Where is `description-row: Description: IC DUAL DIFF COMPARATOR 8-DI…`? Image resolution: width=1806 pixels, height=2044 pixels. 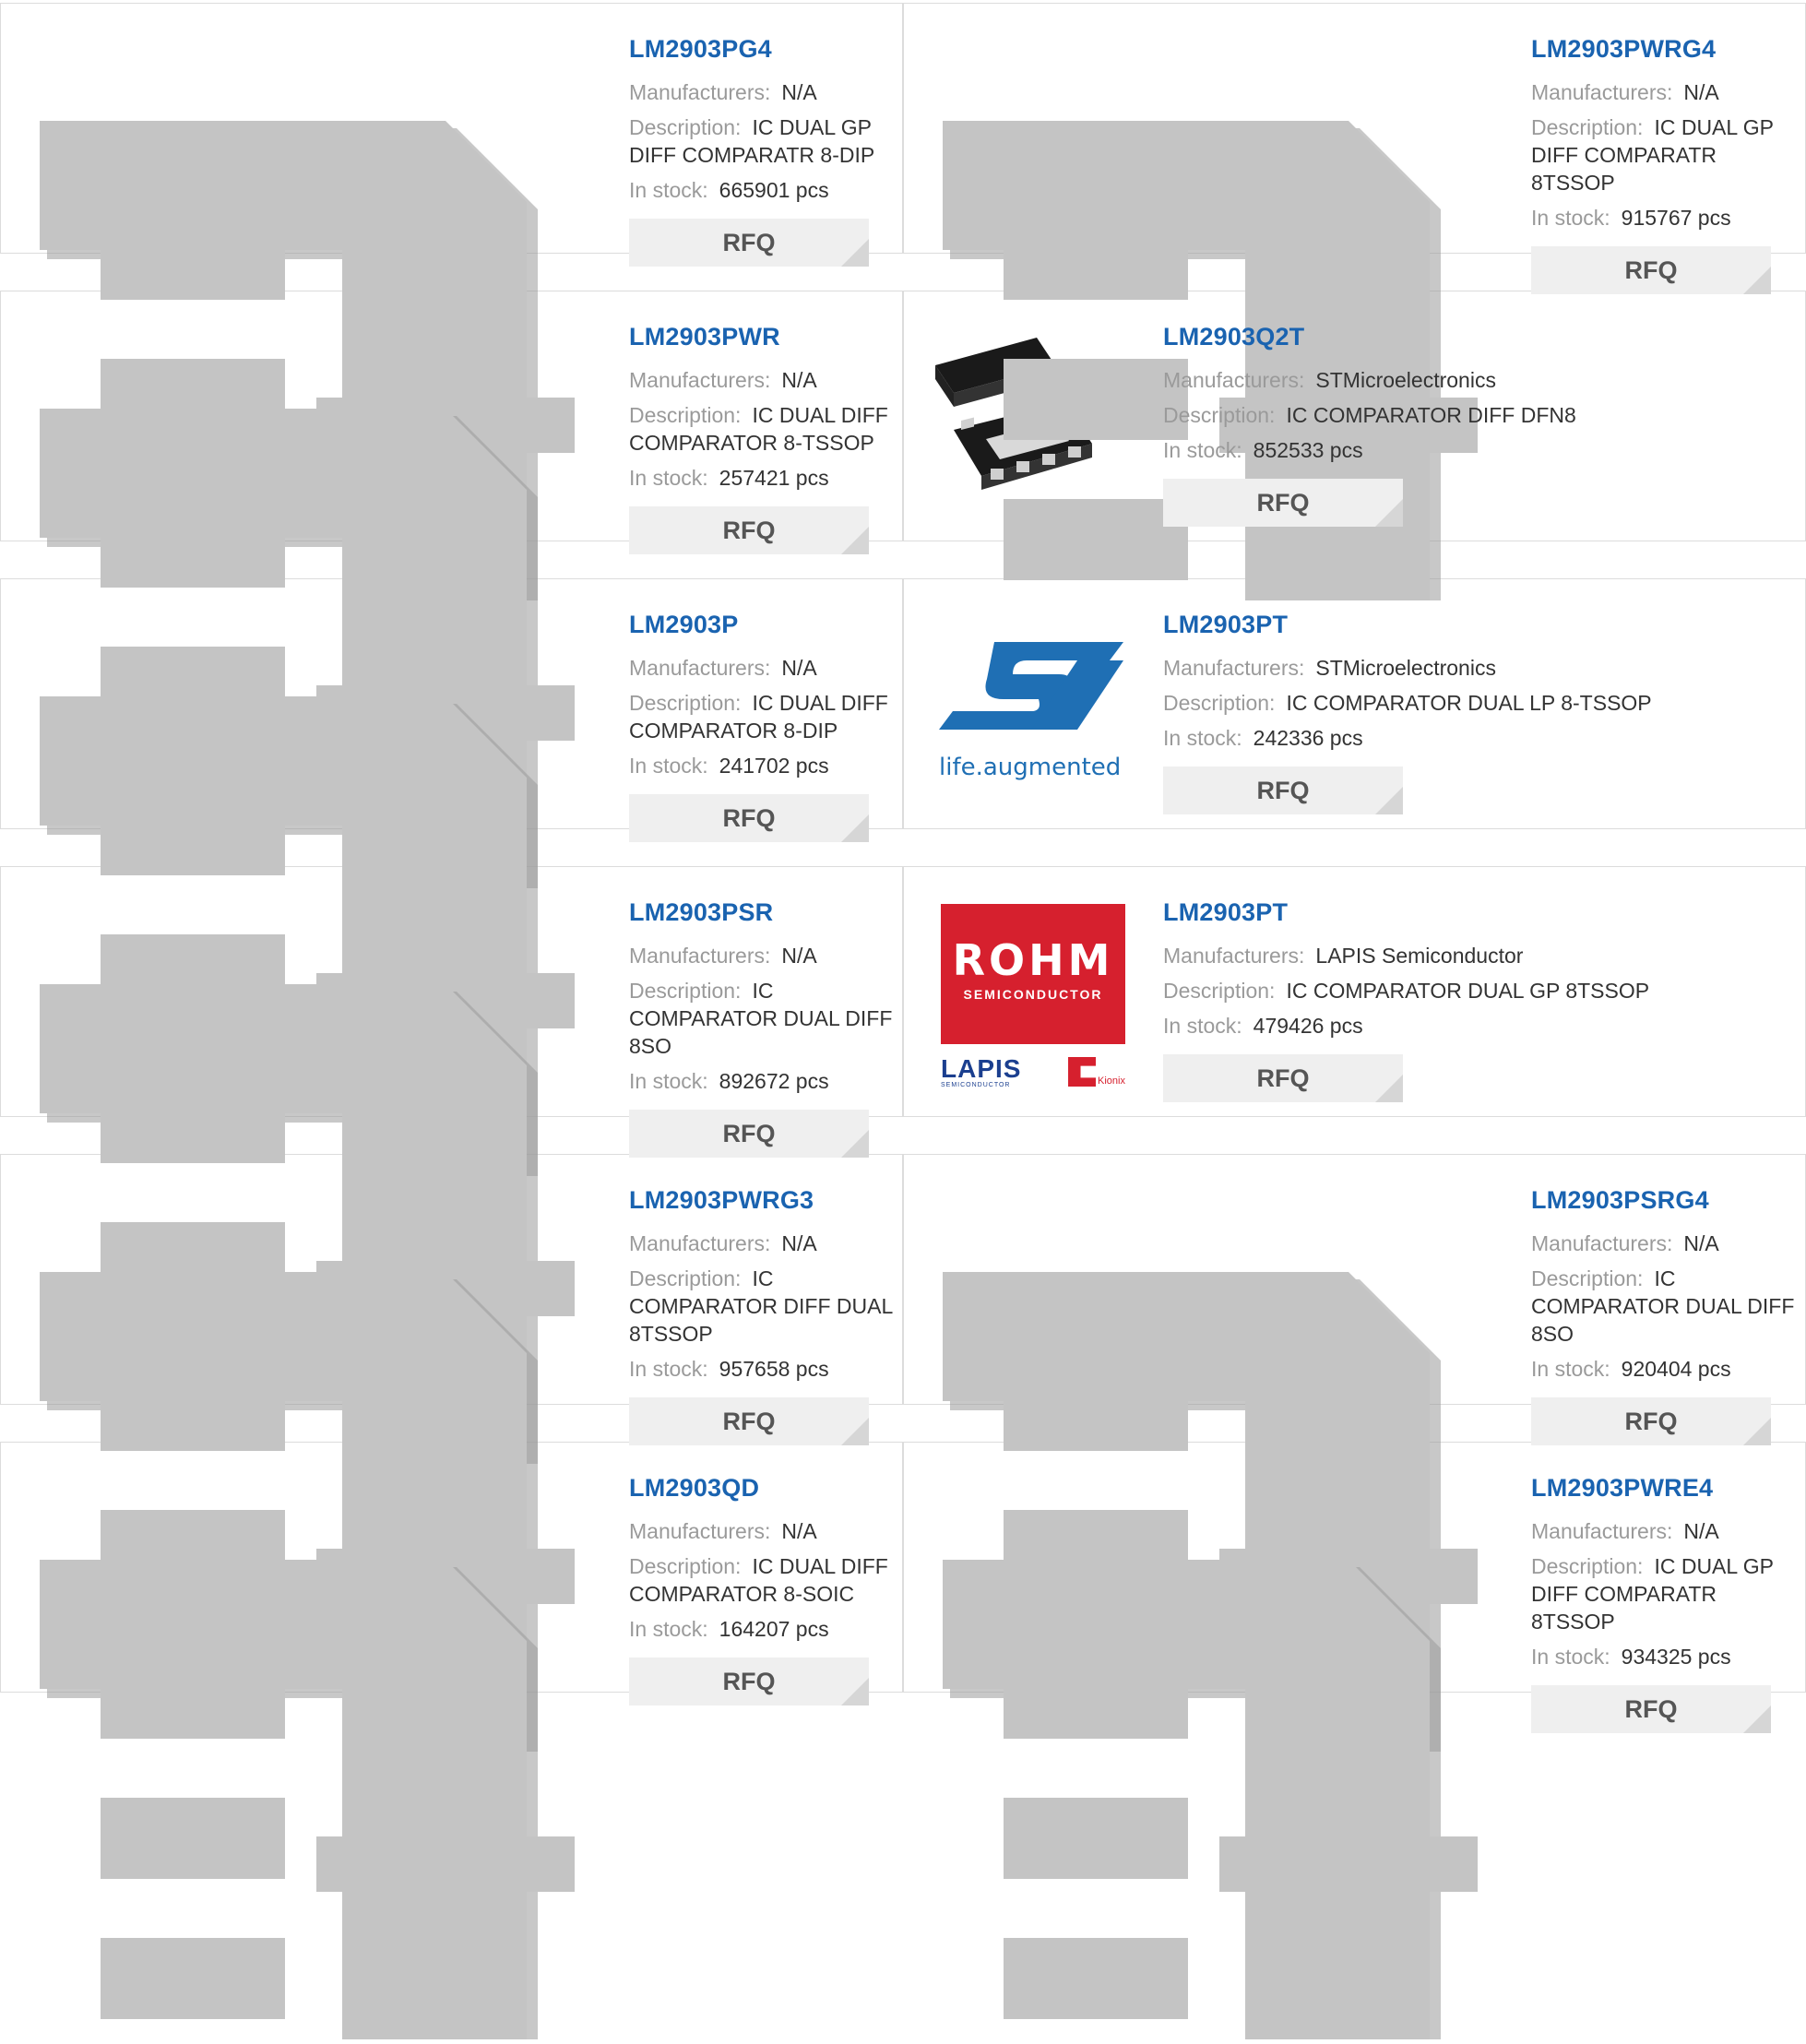
description-row: Description: IC DUAL DIFF COMPARATOR 8-DI… is located at coordinates (763, 717).